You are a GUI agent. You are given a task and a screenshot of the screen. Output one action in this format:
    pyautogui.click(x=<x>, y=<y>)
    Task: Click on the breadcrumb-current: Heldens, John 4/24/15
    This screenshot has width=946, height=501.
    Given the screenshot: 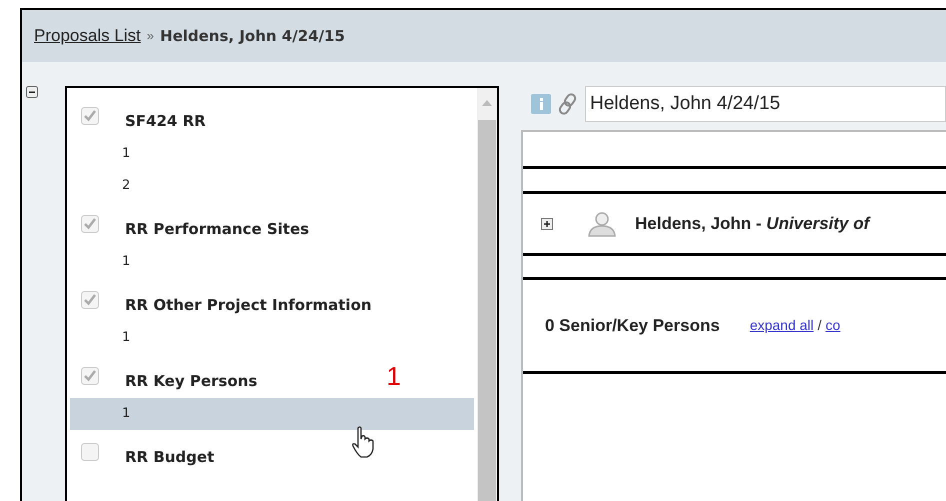 What is the action you would take?
    pyautogui.click(x=252, y=36)
    